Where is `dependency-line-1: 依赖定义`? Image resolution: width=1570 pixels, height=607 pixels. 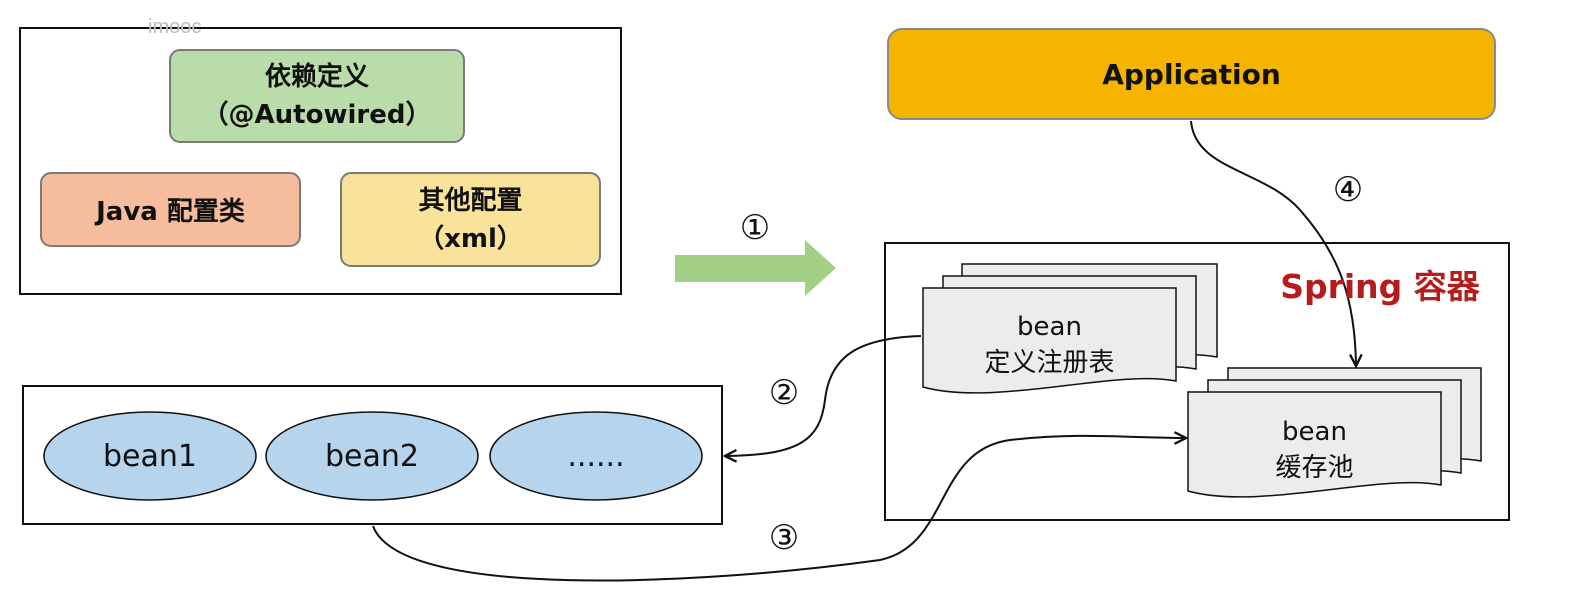 dependency-line-1: 依赖定义 is located at coordinates (316, 77).